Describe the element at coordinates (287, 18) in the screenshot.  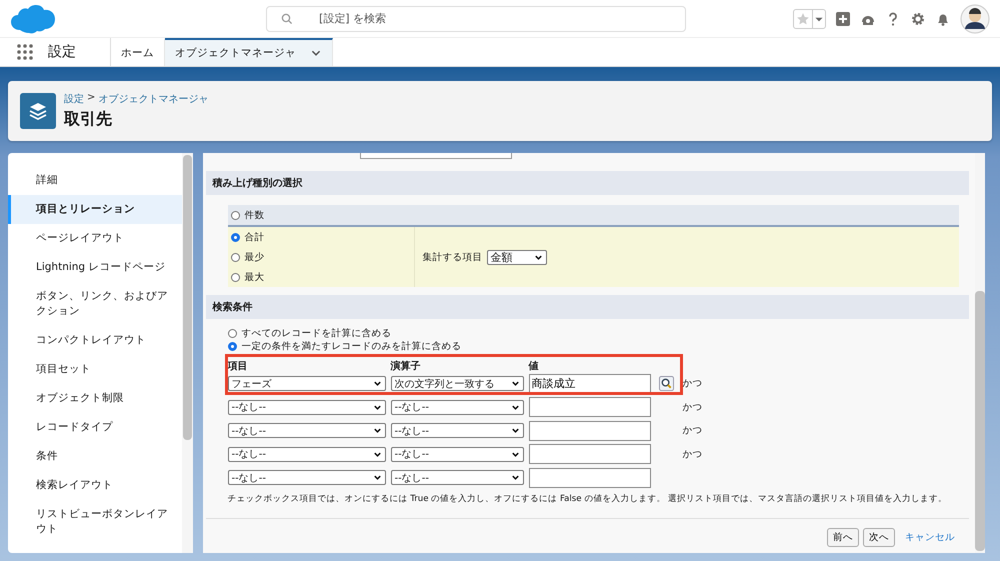
I see `search-icon` at that location.